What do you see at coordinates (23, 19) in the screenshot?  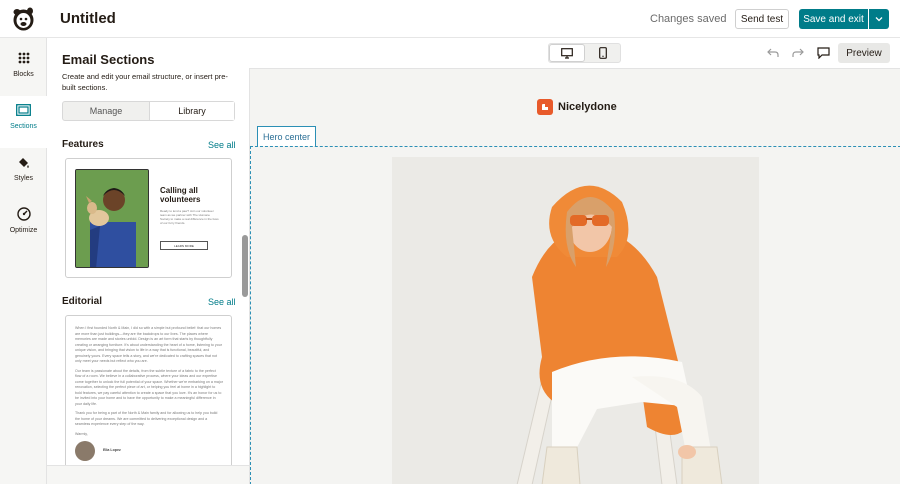 I see `mailchimp-logo-icon` at bounding box center [23, 19].